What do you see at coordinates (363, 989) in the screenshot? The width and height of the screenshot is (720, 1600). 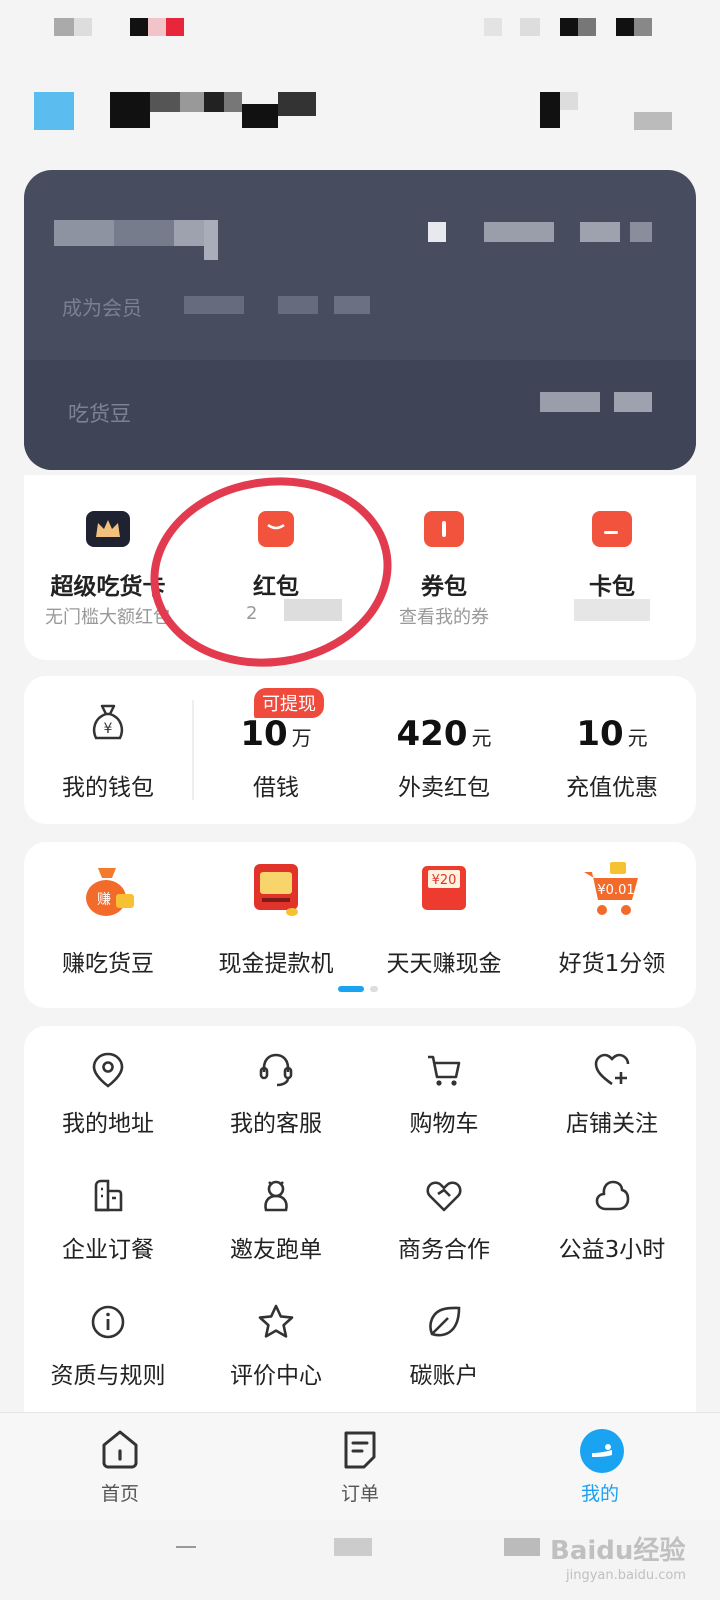 I see `page-indicator` at bounding box center [363, 989].